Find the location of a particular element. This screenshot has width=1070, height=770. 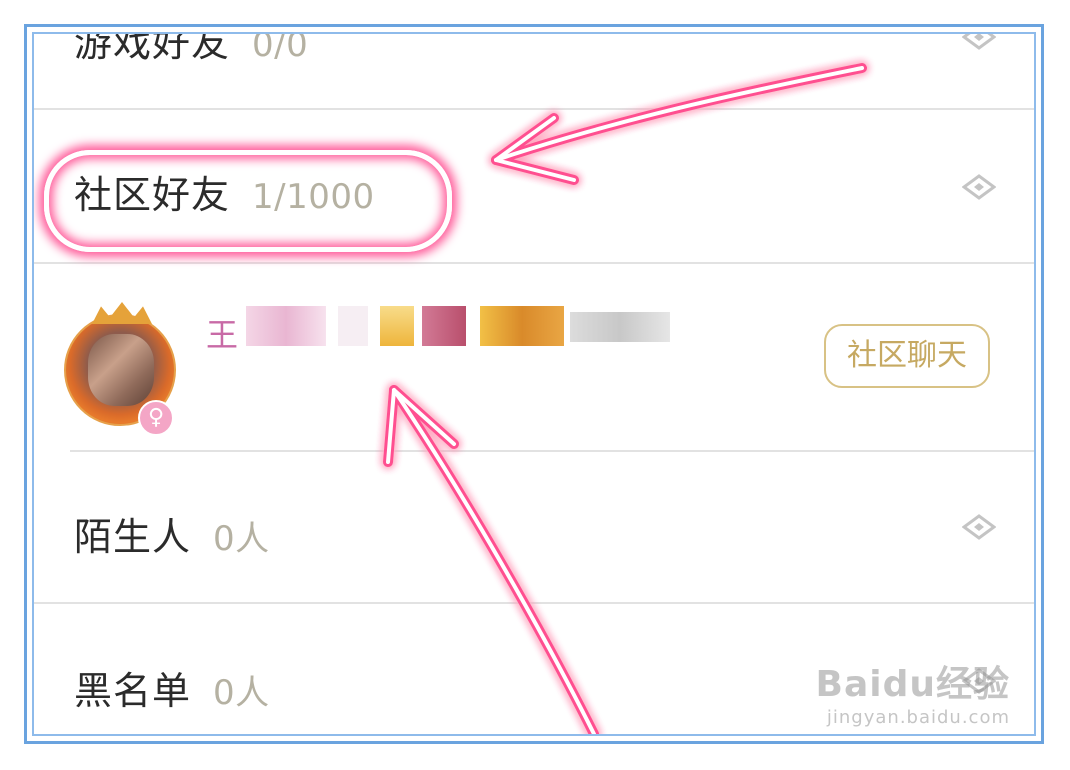

group-label: 陌生人 is located at coordinates (133, 537).